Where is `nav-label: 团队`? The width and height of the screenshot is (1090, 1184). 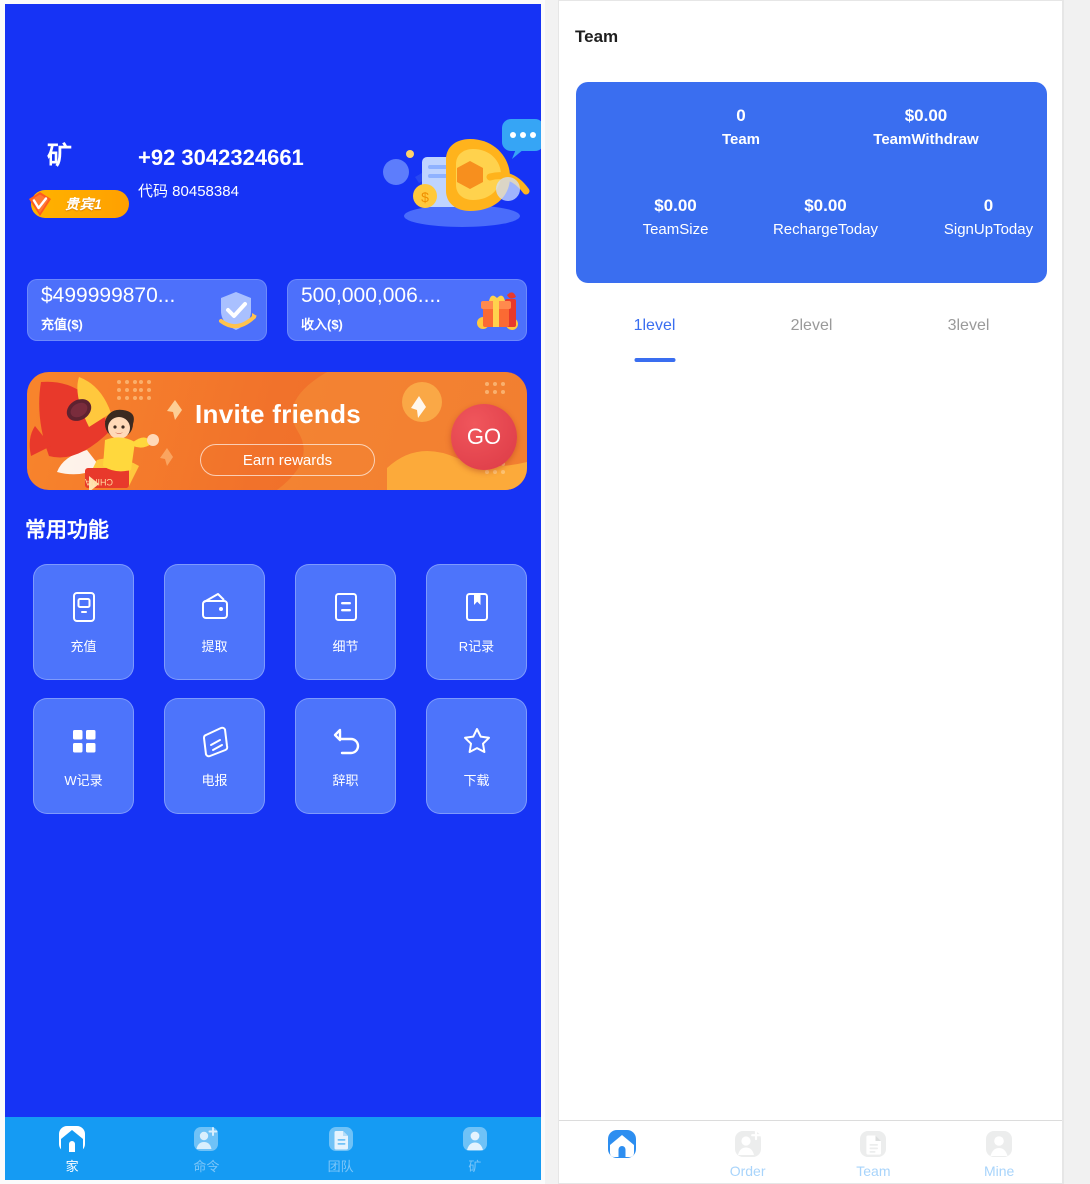 nav-label: 团队 is located at coordinates (340, 1166).